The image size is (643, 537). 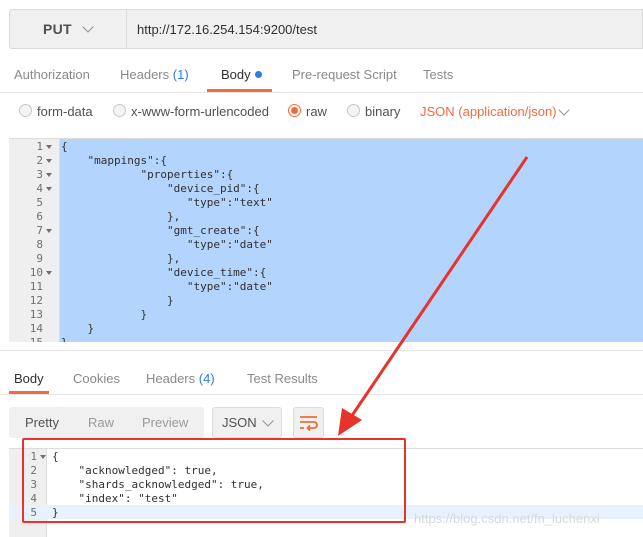 I want to click on content-type-select: JSON (application/json), so click(x=488, y=111).